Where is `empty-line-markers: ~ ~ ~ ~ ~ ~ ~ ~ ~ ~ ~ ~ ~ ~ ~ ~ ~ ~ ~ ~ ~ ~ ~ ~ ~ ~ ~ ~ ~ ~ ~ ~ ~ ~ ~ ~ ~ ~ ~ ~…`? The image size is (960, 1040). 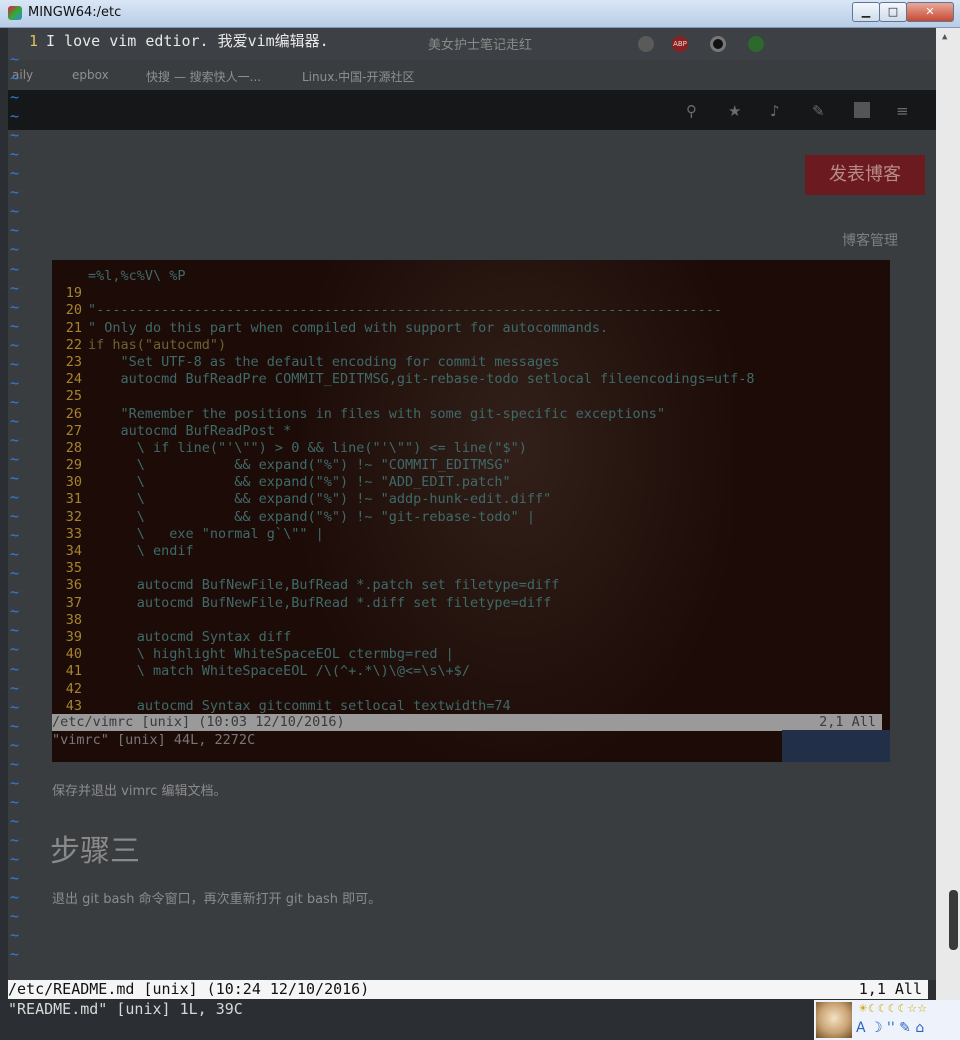 empty-line-markers: ~ ~ ~ ~ ~ ~ ~ ~ ~ ~ ~ ~ ~ ~ ~ ~ ~ ~ ~ ~ ~ ~ ~ ~ ~ ~ ~ ~ ~ ~ ~ ~ ~ ~ ~ ~ ~ ~ ~ ~… is located at coordinates (20, 507).